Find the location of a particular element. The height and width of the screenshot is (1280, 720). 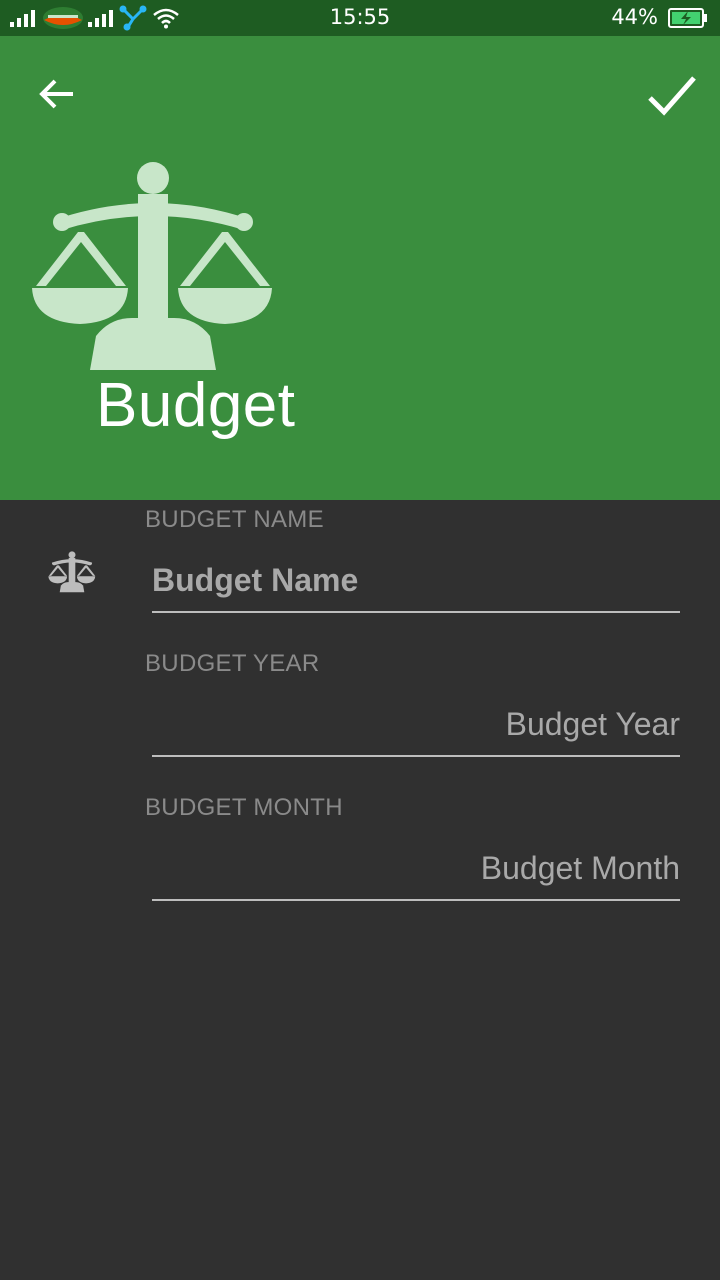

battery-percent: 44% is located at coordinates (634, 17).